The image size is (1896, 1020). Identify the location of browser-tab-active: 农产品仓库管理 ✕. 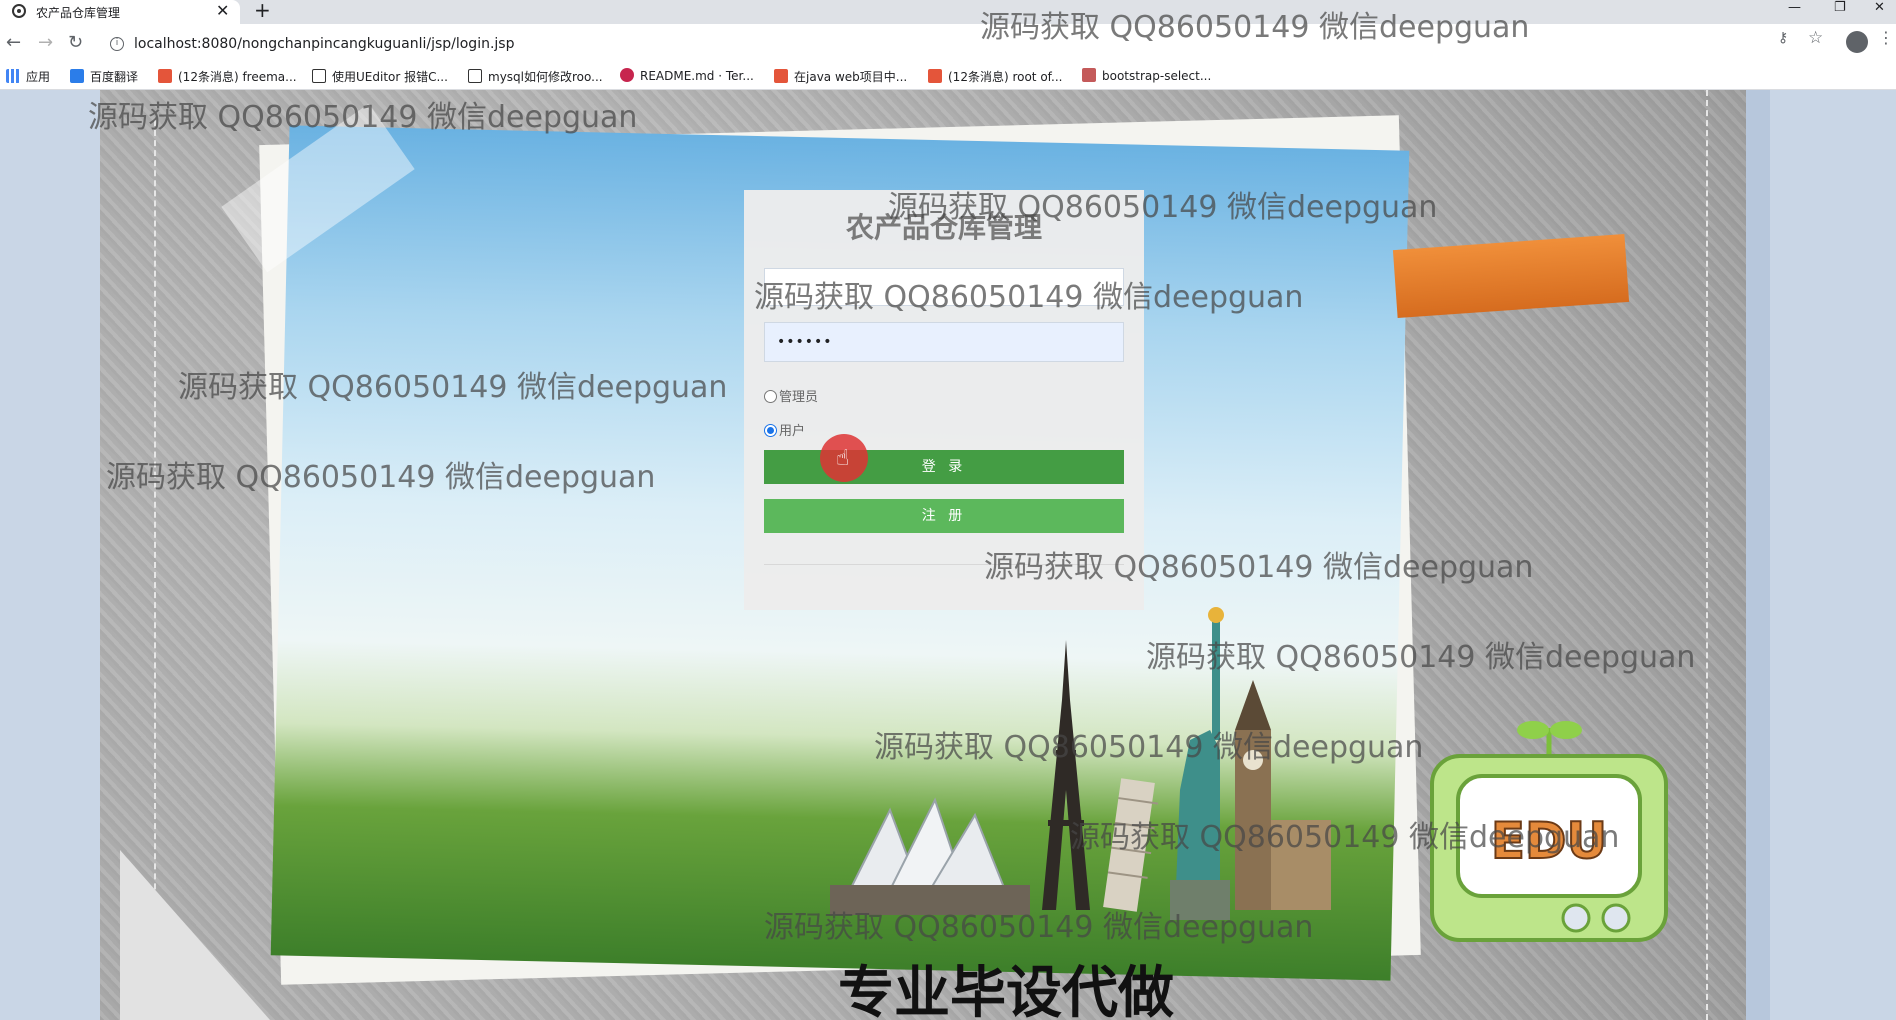
(120, 12).